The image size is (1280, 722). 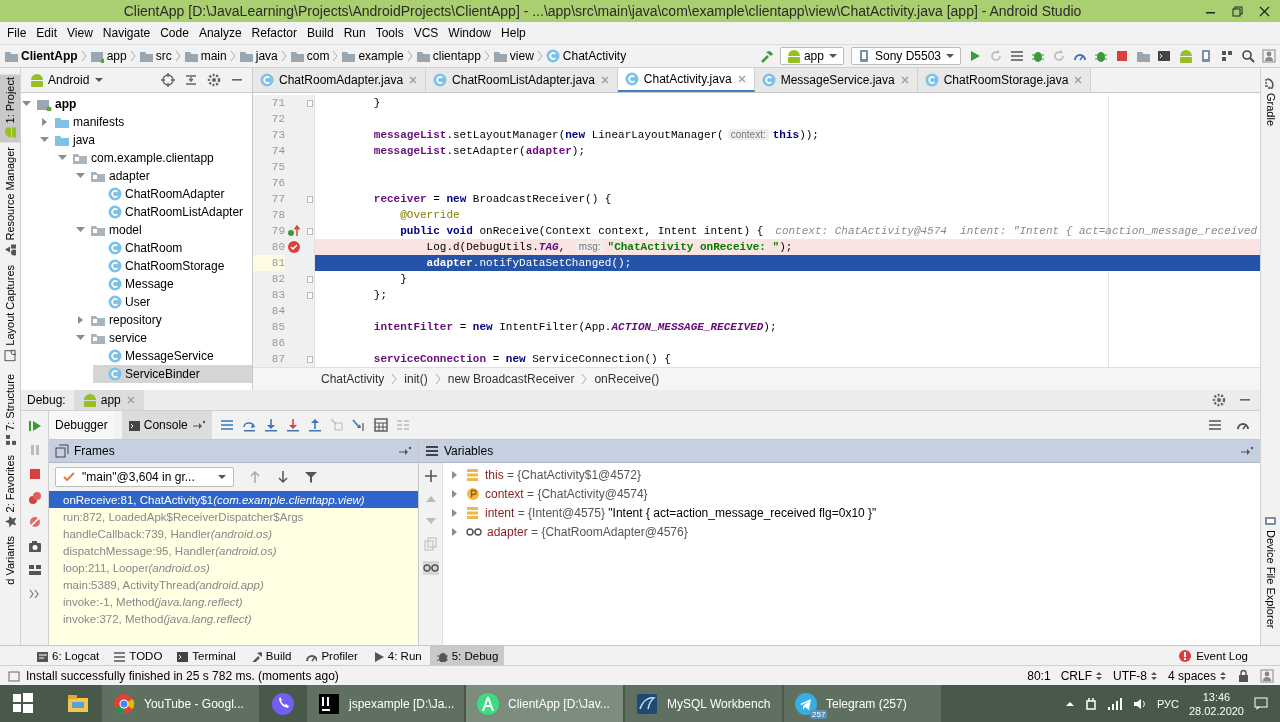 What do you see at coordinates (292, 425) in the screenshot?
I see `force-step-into-icon` at bounding box center [292, 425].